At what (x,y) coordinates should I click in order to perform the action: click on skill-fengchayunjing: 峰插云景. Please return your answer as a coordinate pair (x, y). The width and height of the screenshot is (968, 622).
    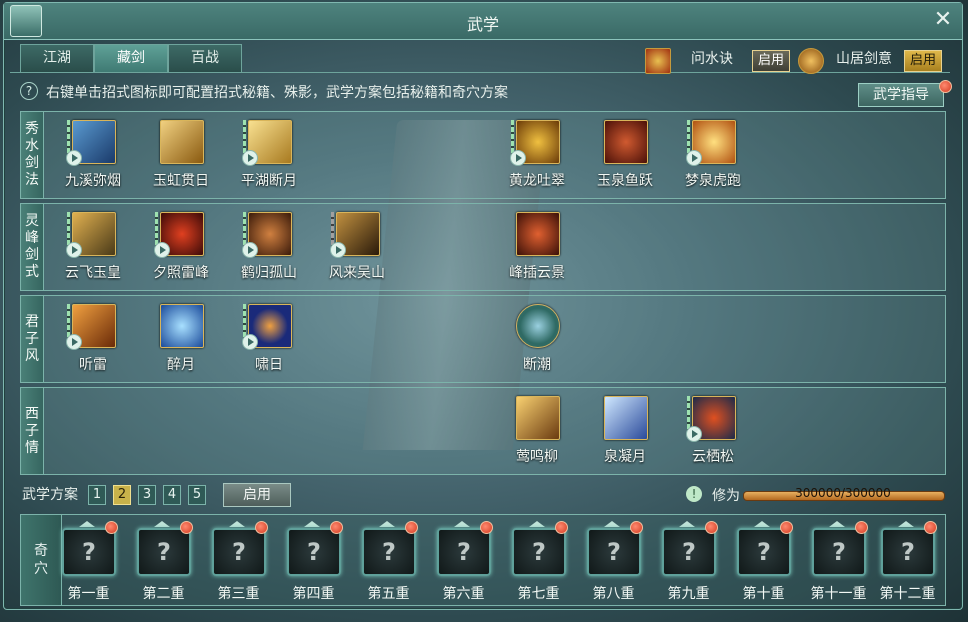
    Looking at the image, I should click on (537, 248).